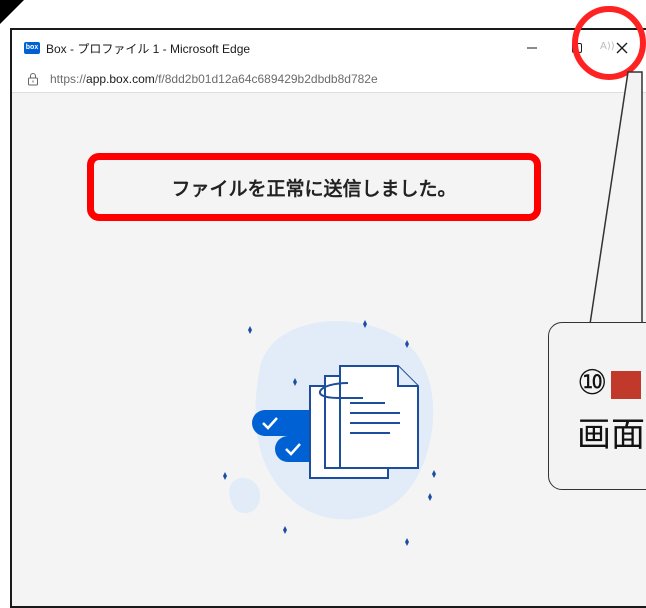  What do you see at coordinates (148, 48) in the screenshot?
I see `window-title: Box - プロファイル 1 - Microsoft Edge` at bounding box center [148, 48].